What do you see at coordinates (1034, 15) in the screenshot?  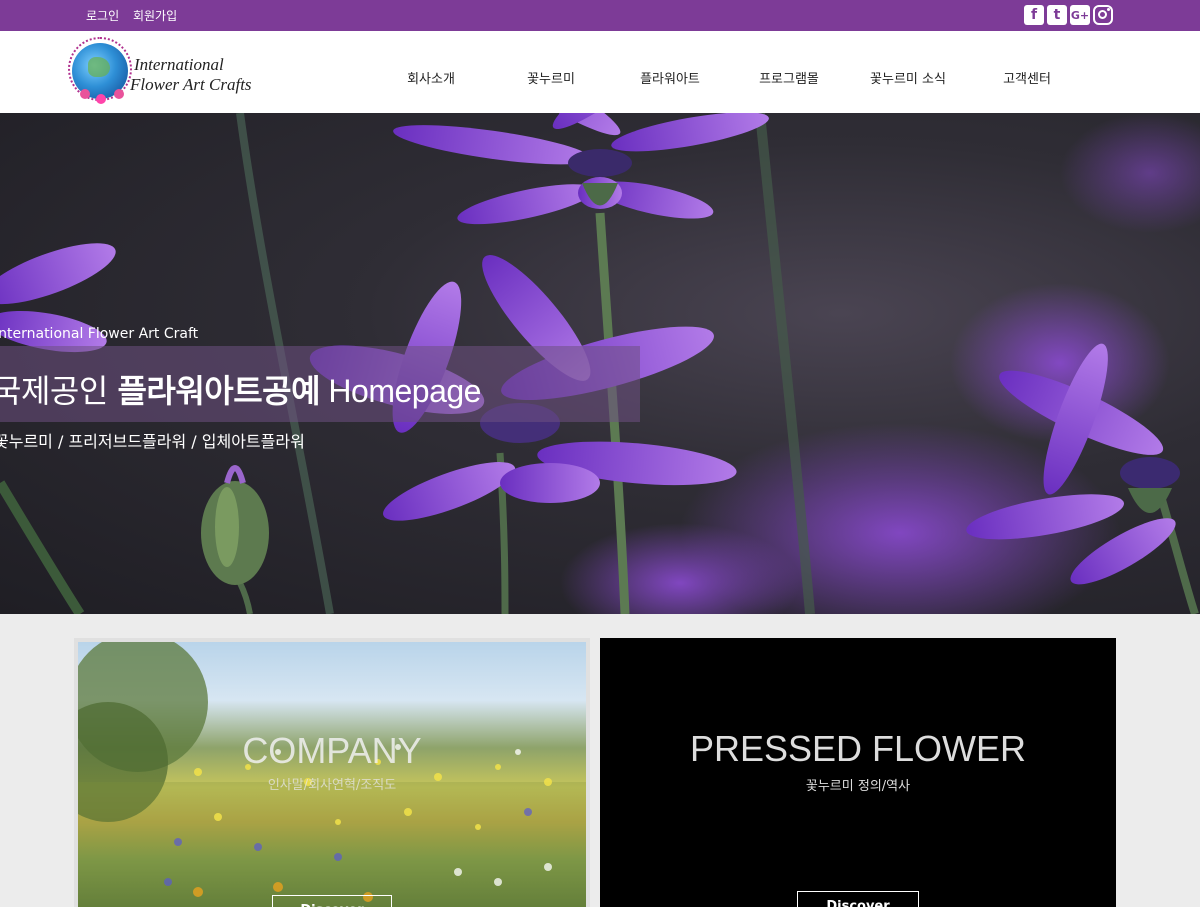 I see `facebook-icon: f` at bounding box center [1034, 15].